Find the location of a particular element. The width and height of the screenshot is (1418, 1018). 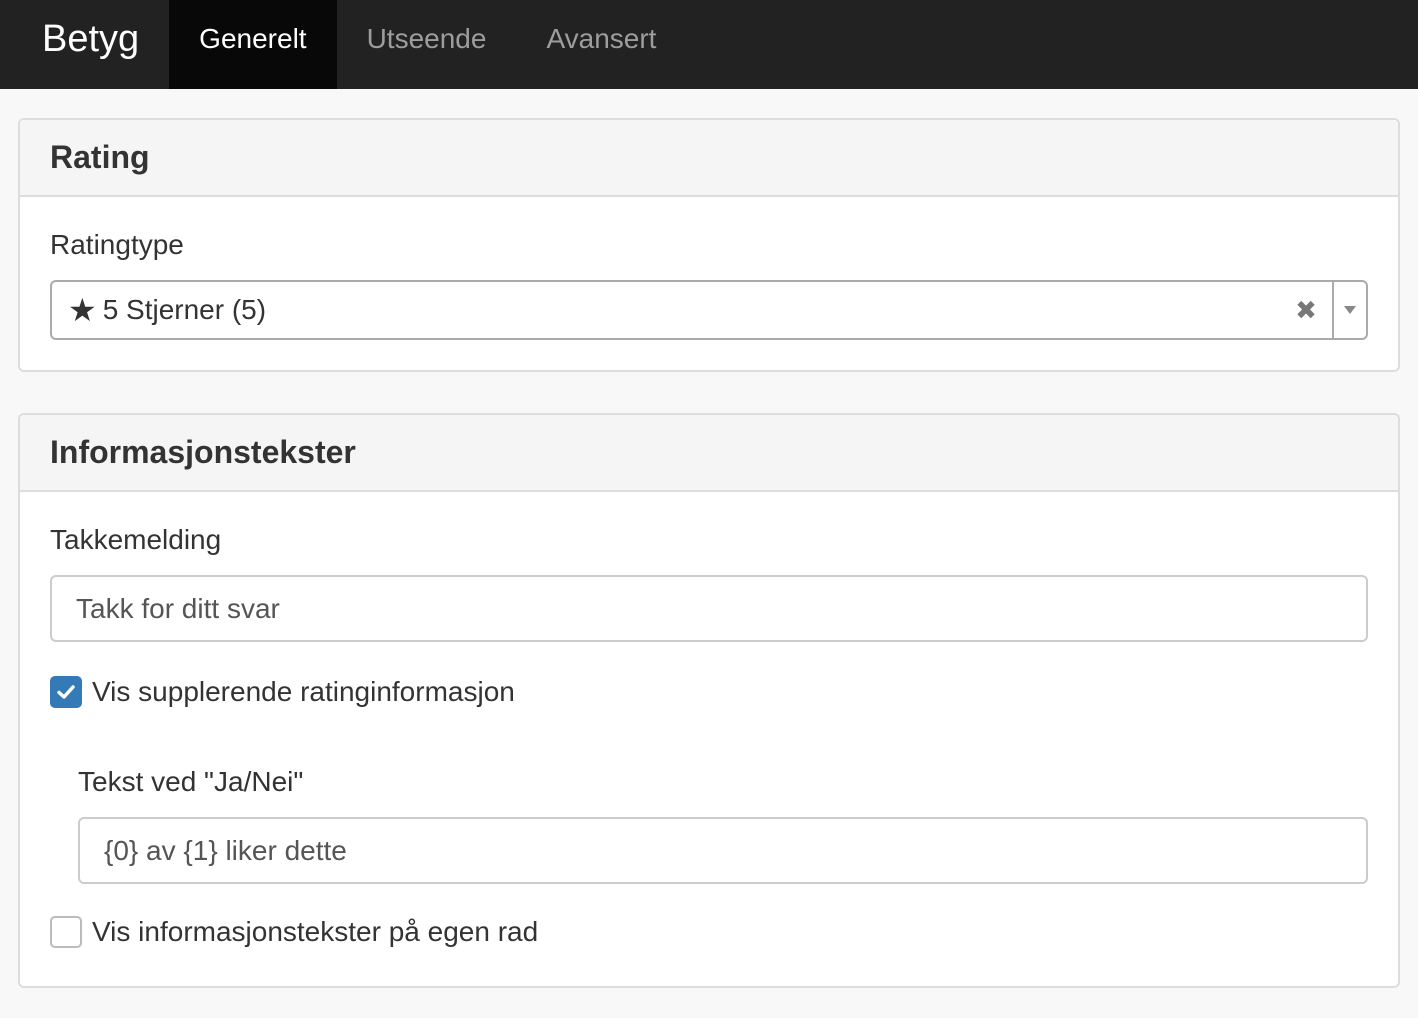

caret-down-icon is located at coordinates (1350, 310).